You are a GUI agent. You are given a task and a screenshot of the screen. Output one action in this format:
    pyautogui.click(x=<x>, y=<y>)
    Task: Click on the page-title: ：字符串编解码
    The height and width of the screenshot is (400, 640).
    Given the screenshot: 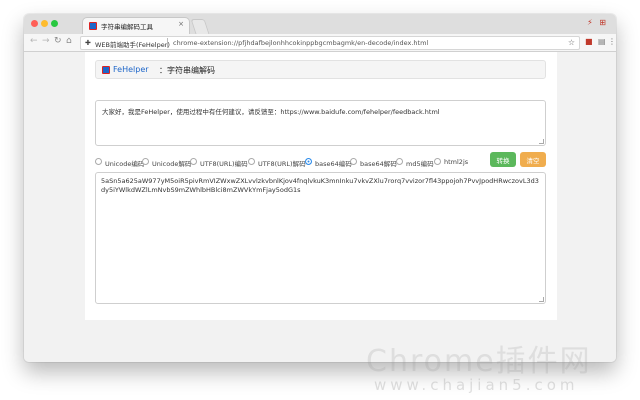 What is the action you would take?
    pyautogui.click(x=187, y=70)
    